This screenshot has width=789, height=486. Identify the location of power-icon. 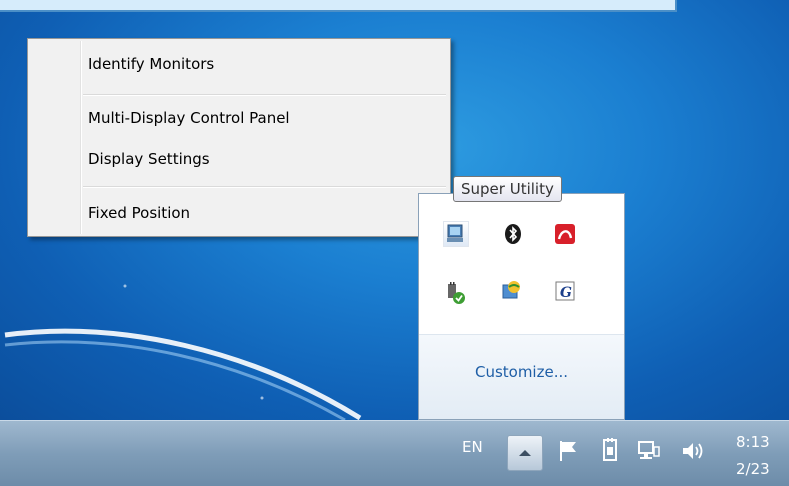
(610, 453).